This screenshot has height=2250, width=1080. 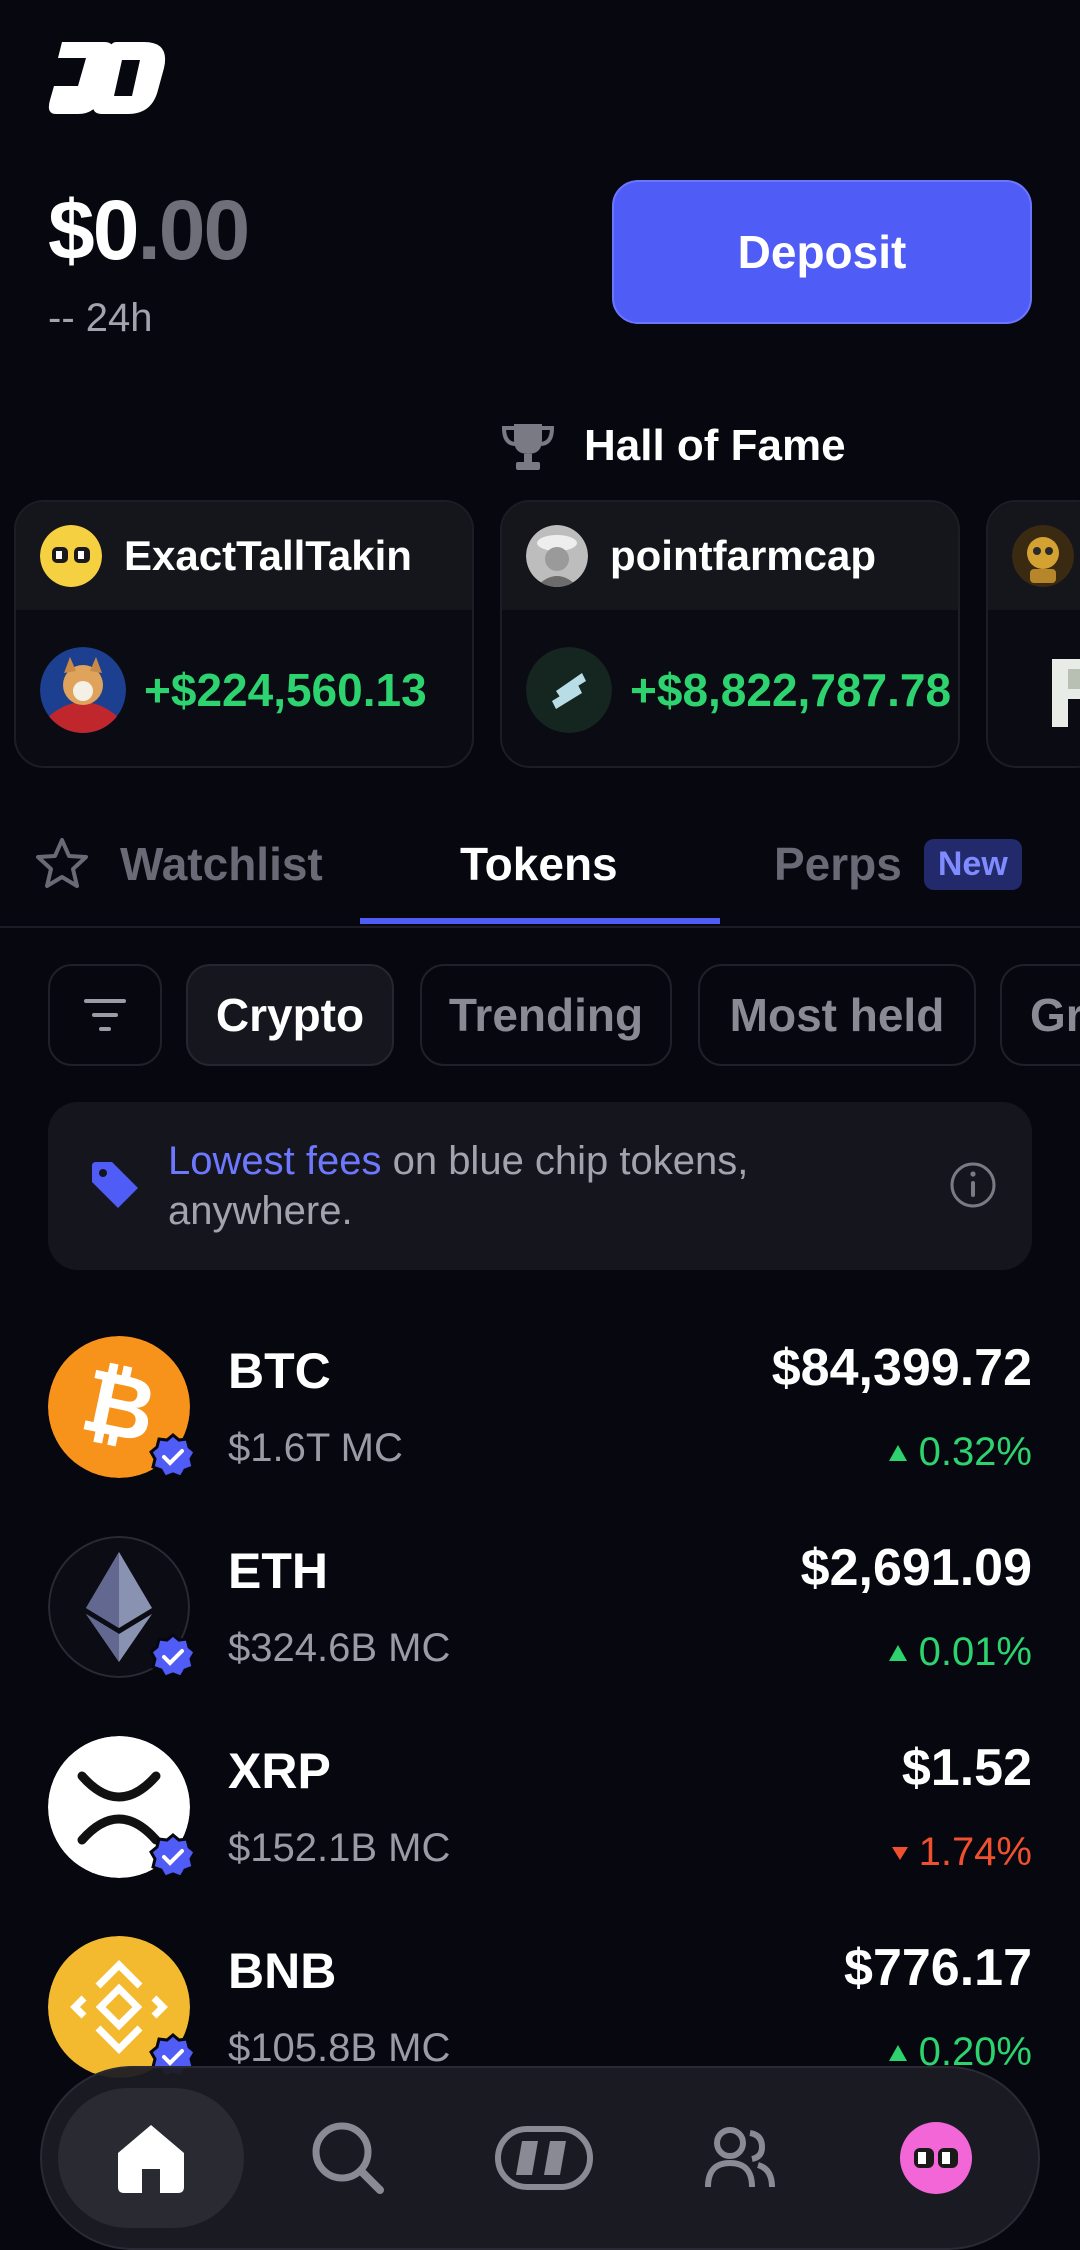 I want to click on tab-perps: Perps New, so click(x=898, y=864).